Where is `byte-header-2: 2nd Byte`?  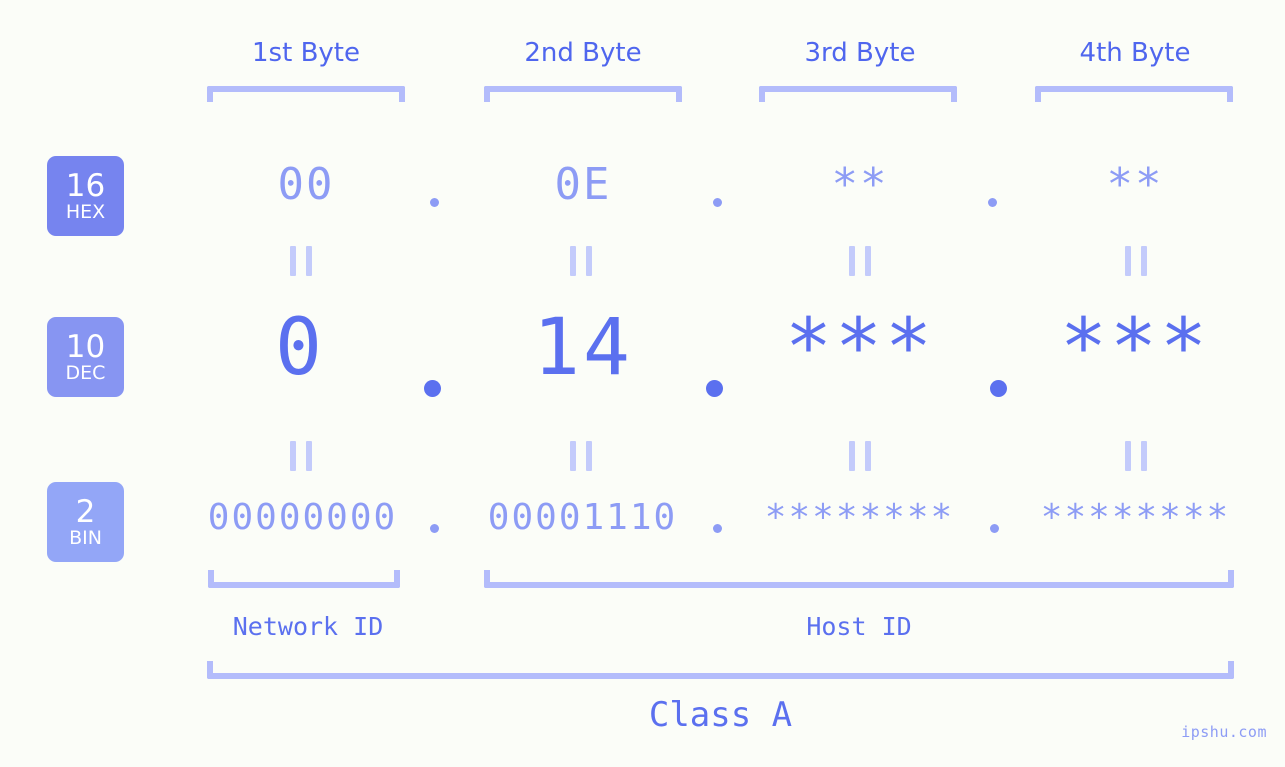 byte-header-2: 2nd Byte is located at coordinates (583, 53).